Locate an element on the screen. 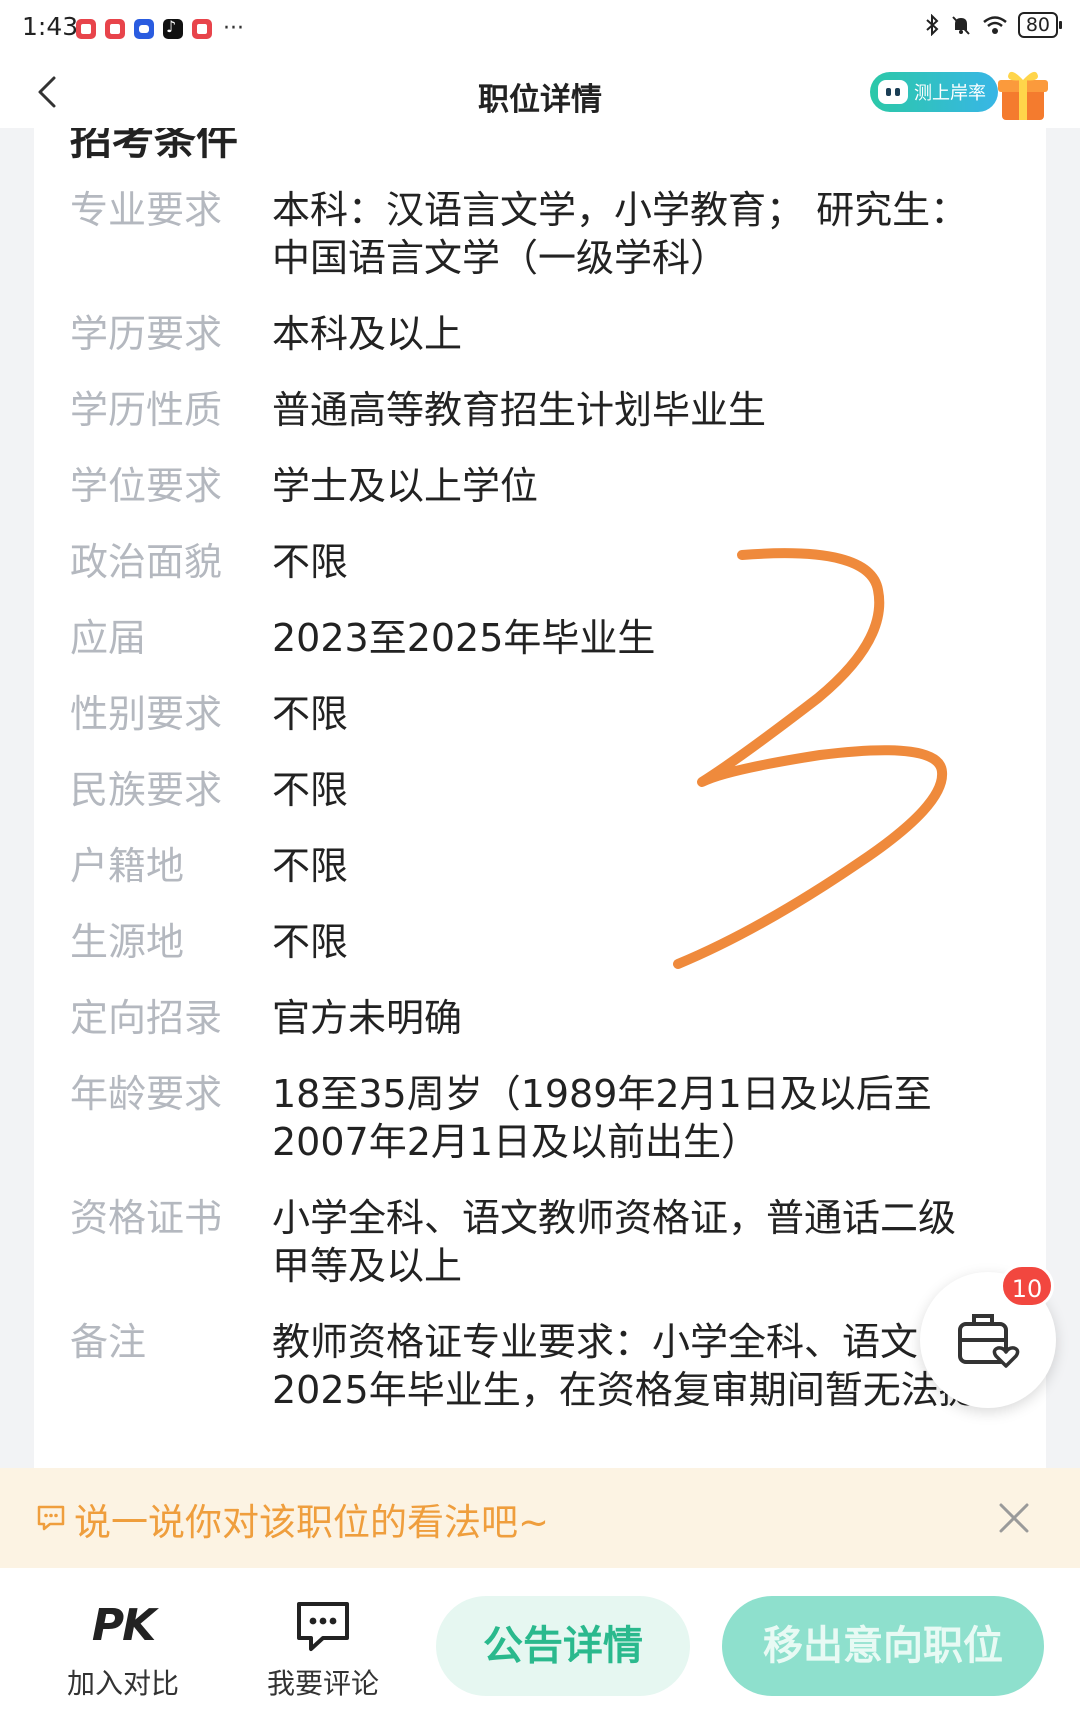  requirement-value: 本科：汉语言文学，小学教育； 研究生： 中国语言文学（一级学科） is located at coordinates (620, 234).